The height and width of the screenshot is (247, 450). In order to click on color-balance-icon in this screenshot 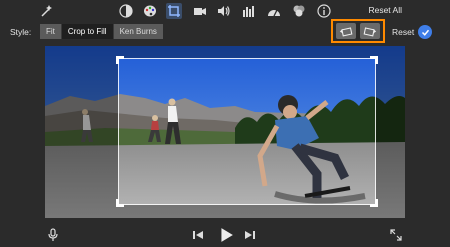, I will do `click(126, 11)`.